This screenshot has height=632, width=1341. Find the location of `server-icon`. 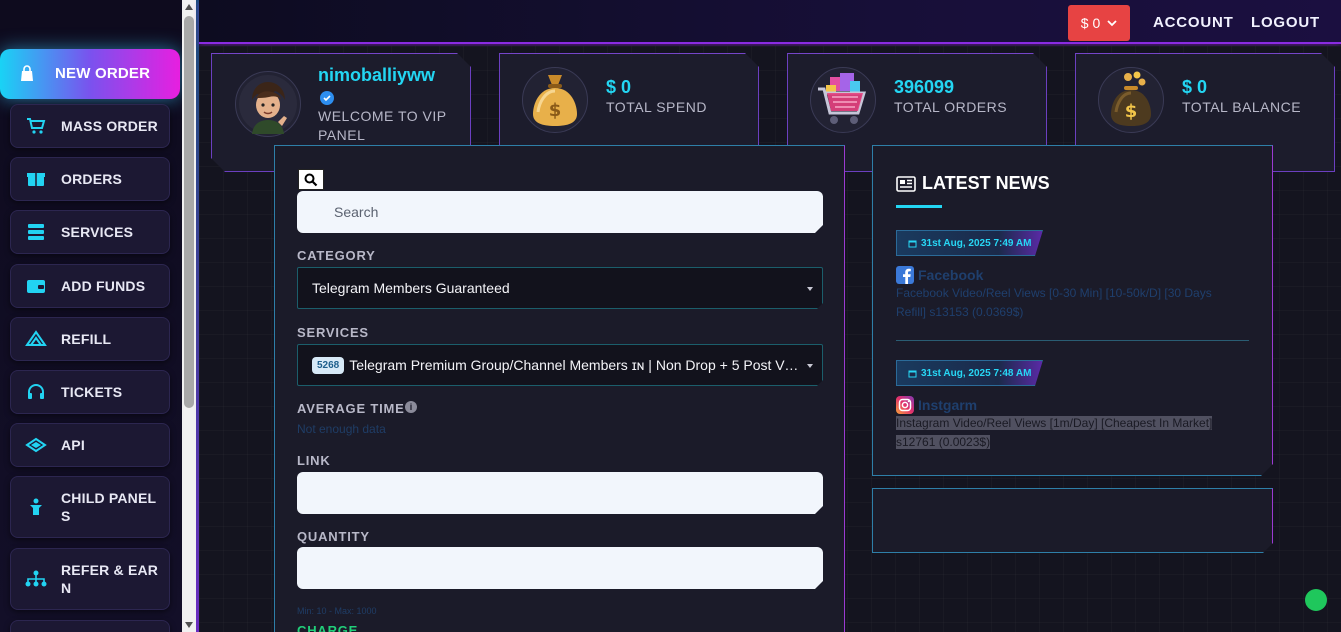

server-icon is located at coordinates (36, 232).